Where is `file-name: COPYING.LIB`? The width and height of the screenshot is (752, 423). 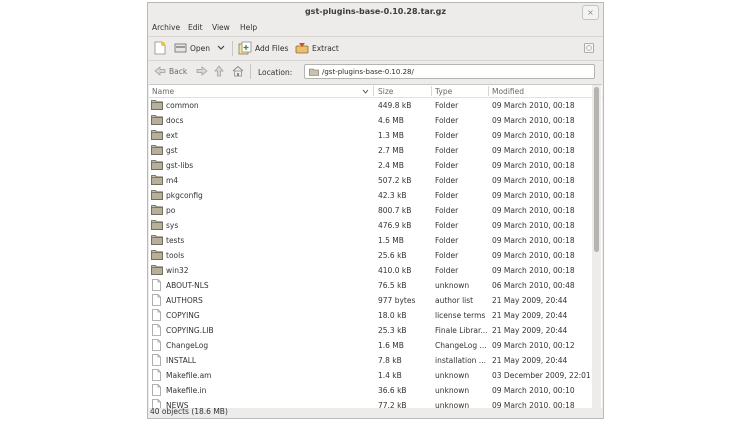 file-name: COPYING.LIB is located at coordinates (190, 330).